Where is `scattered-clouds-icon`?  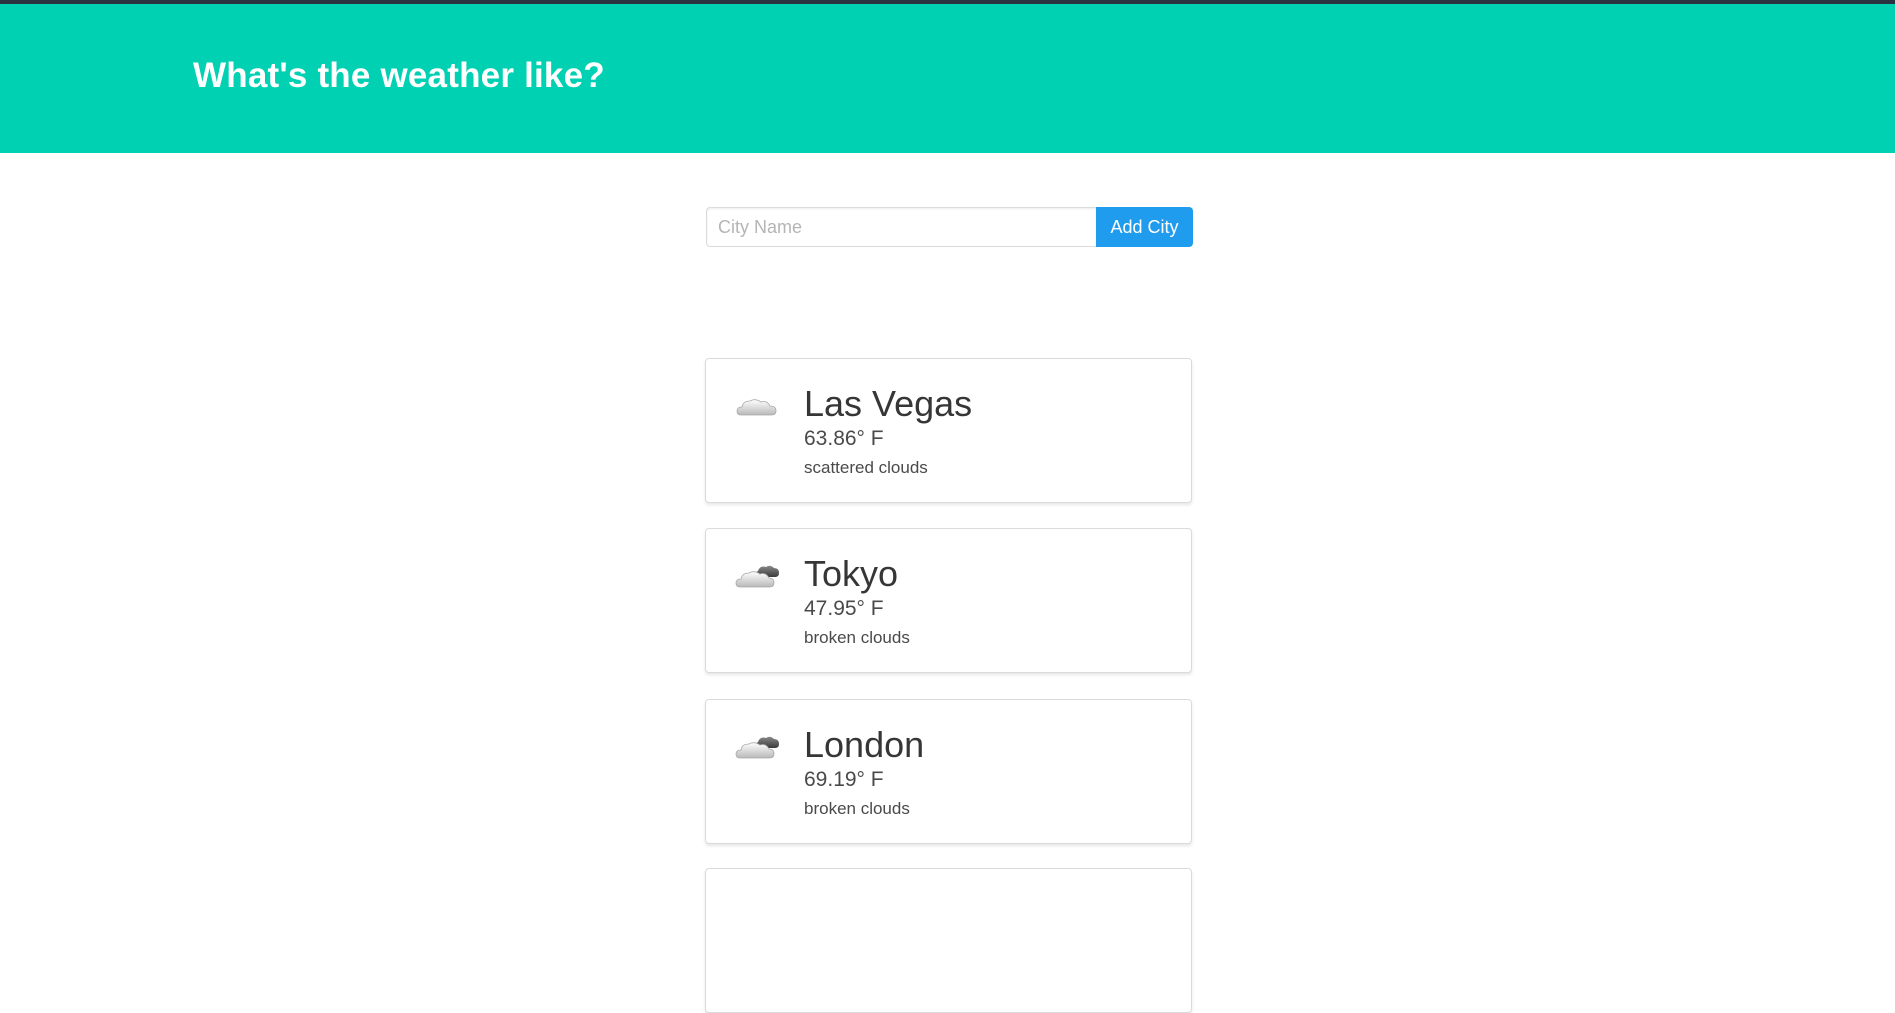
scattered-clouds-icon is located at coordinates (757, 406).